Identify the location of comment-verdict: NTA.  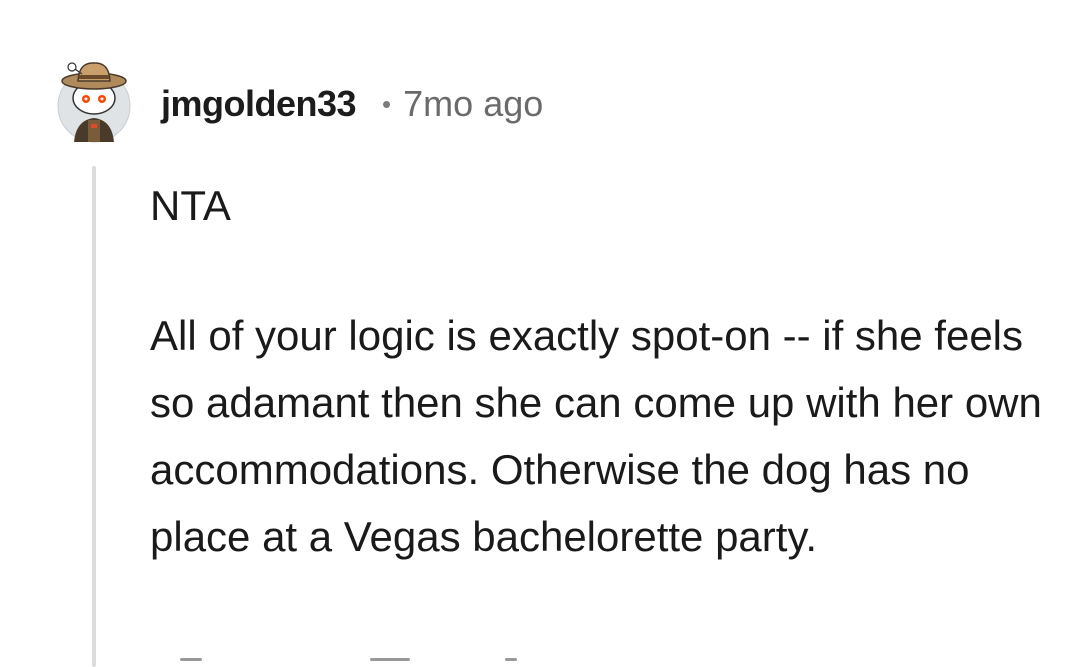
(190, 205).